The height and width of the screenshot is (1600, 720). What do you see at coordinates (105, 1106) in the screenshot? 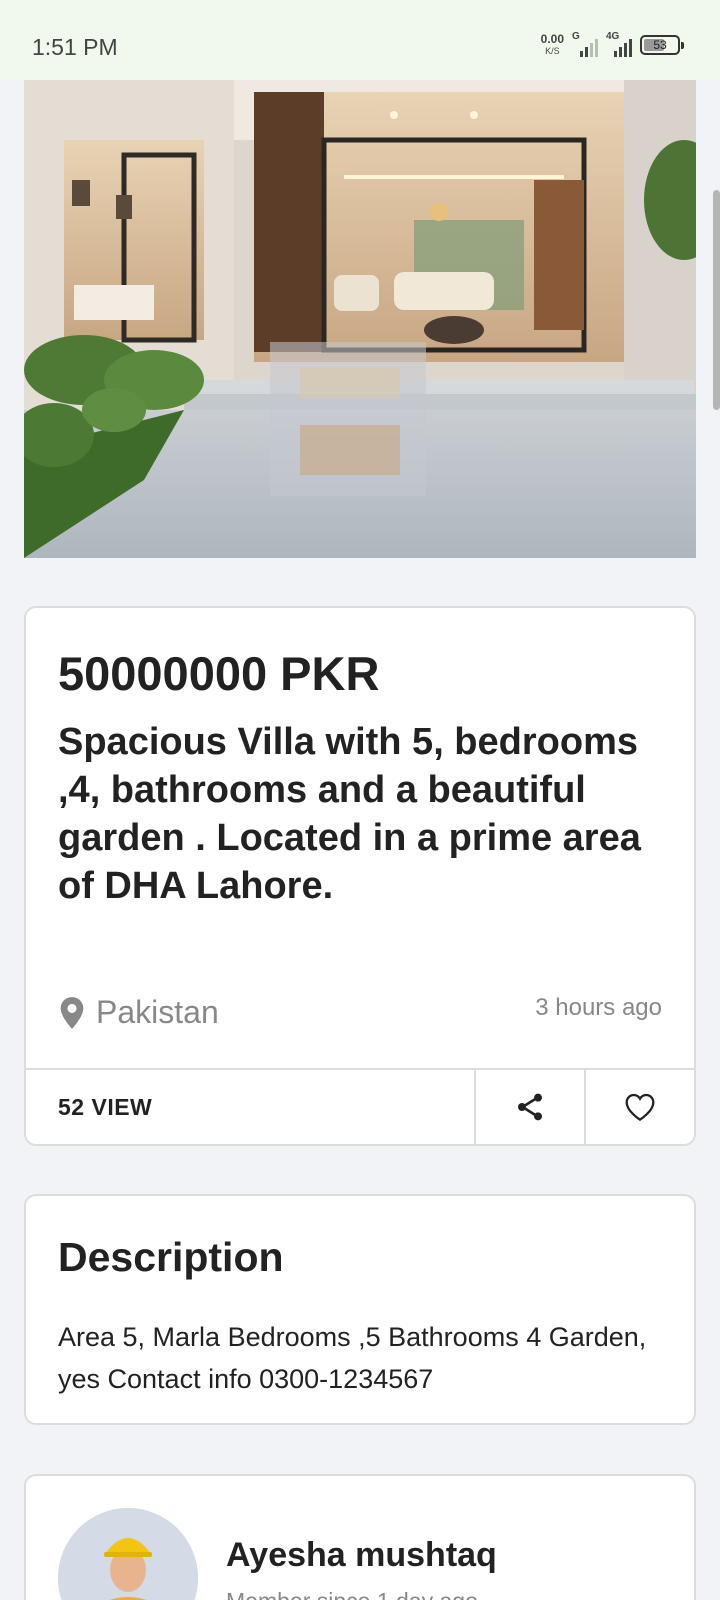
I see `view-count: 52 VIEW` at bounding box center [105, 1106].